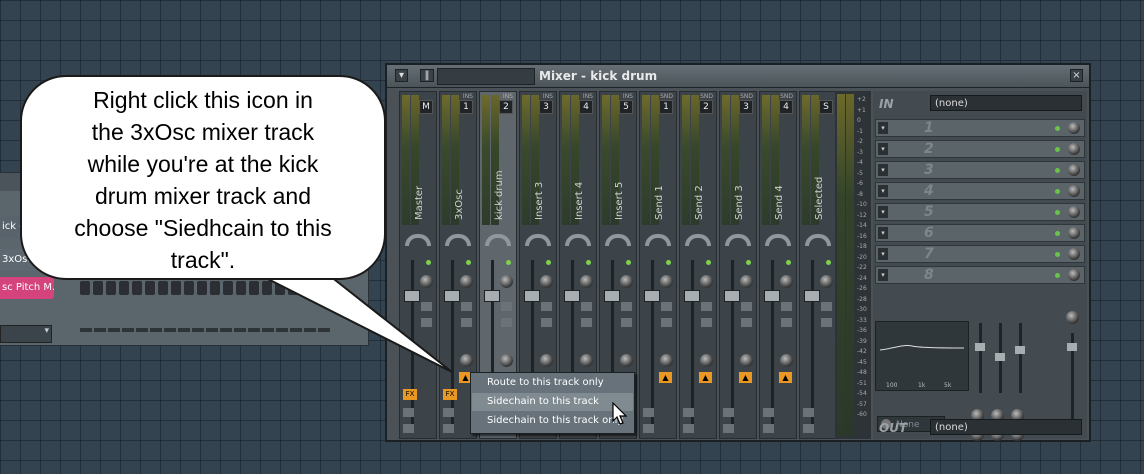  What do you see at coordinates (980, 191) in the screenshot?
I see `effect-slot: ▾ 4` at bounding box center [980, 191].